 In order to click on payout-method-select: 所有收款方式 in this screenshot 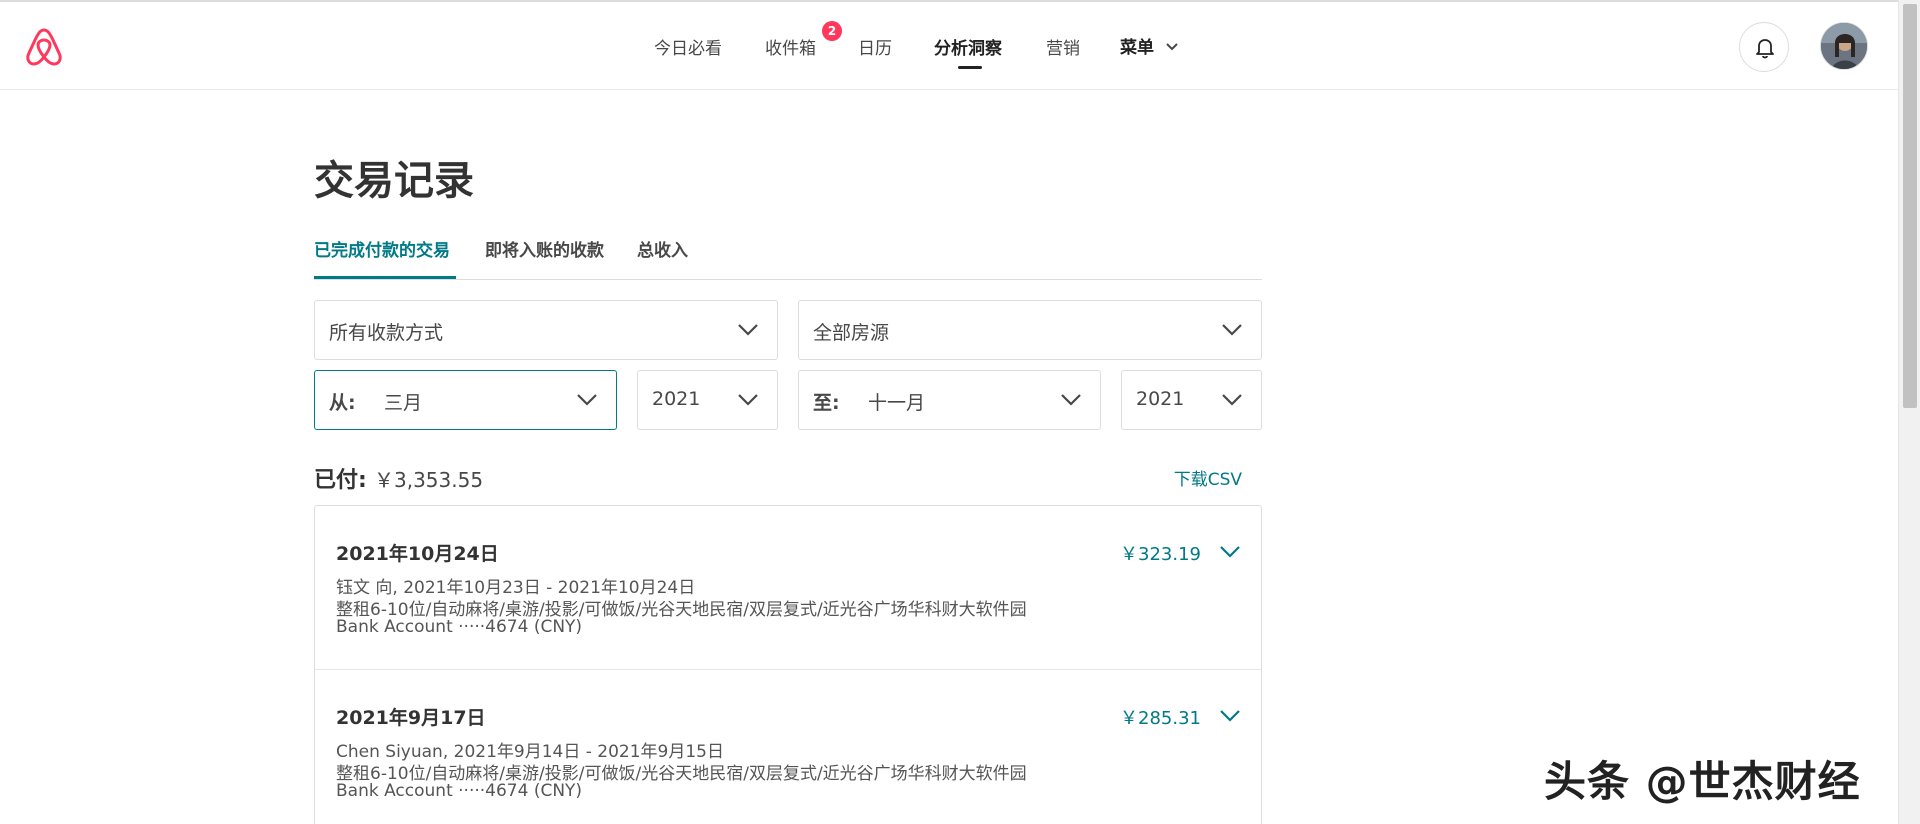, I will do `click(546, 330)`.